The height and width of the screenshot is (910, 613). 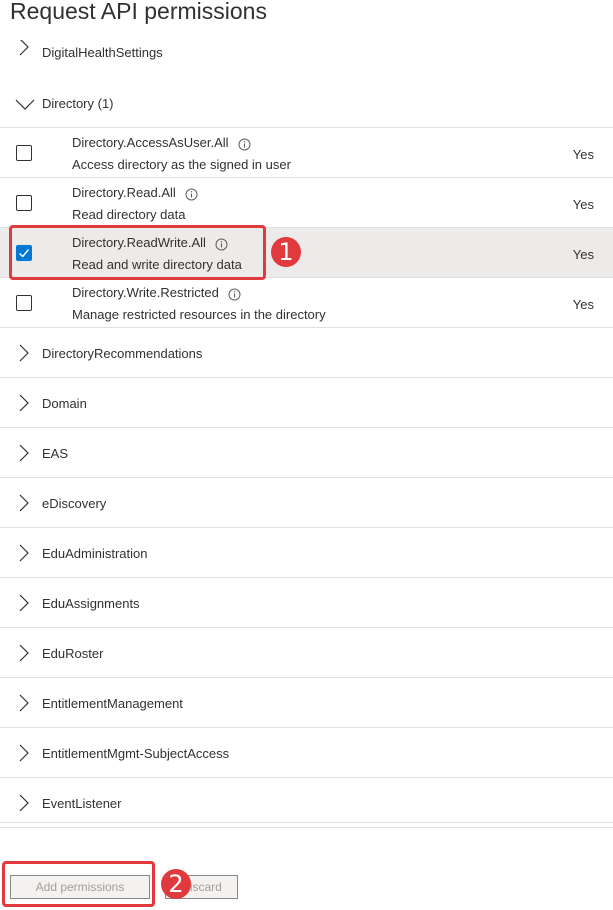 I want to click on group-label: EduRoster, so click(x=73, y=653).